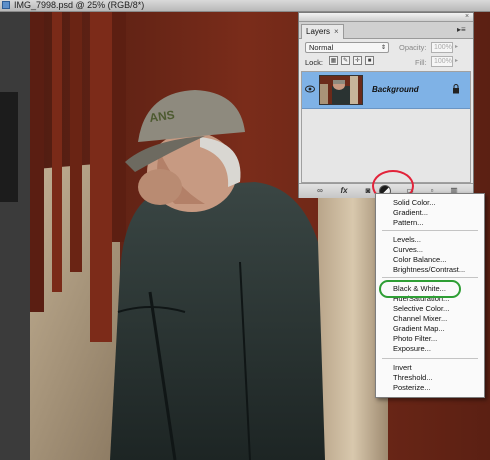  I want to click on blend-opacity-row: Normal ⇕ Opacity: 100% ▸, so click(386, 48).